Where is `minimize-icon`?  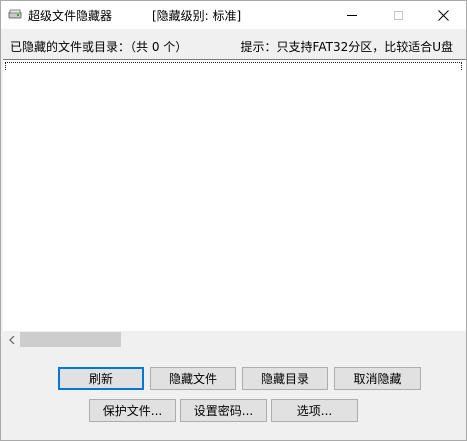 minimize-icon is located at coordinates (352, 15).